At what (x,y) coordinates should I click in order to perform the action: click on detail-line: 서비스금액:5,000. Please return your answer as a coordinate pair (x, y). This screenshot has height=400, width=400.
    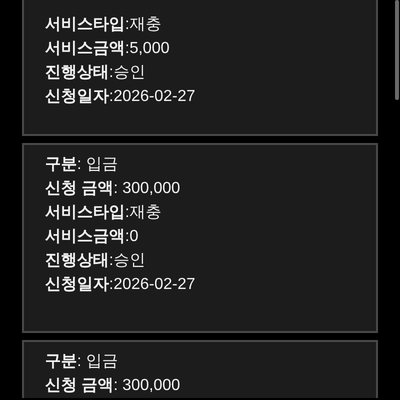
    Looking at the image, I should click on (107, 49).